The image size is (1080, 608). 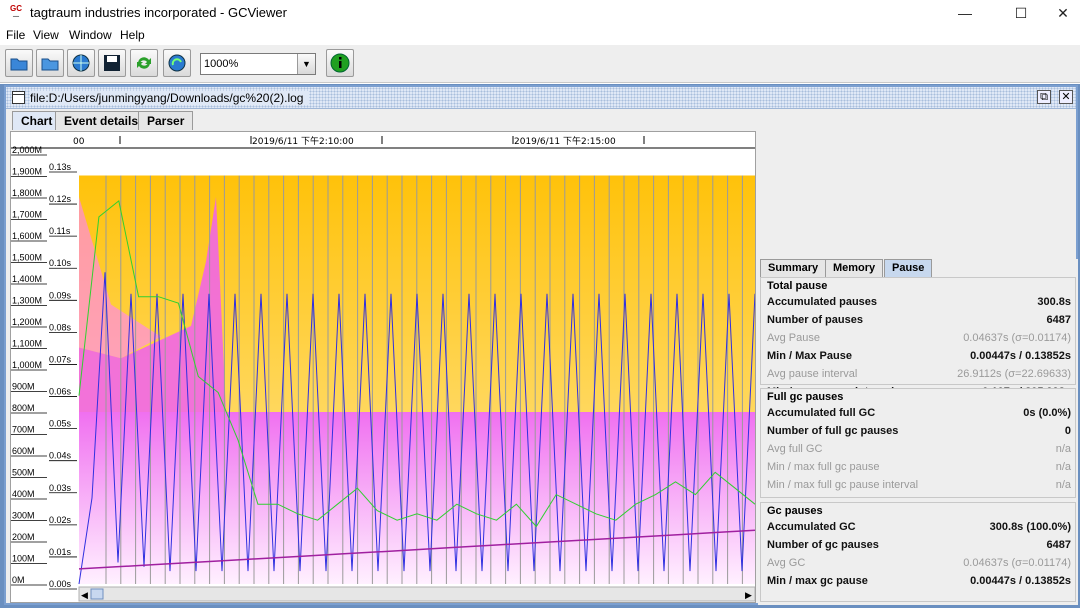 What do you see at coordinates (843, 485) in the screenshot?
I see `stat-label: Min / max full gc pause interval` at bounding box center [843, 485].